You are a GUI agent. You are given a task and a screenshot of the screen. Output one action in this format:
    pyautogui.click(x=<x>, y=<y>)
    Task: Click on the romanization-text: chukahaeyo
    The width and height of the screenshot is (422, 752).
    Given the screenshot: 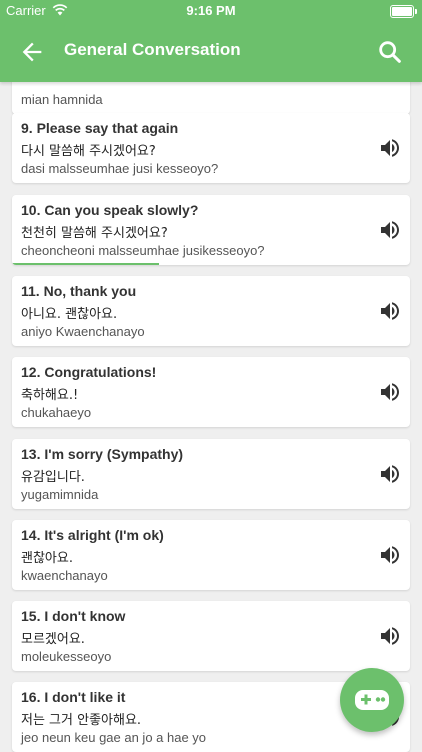 What is the action you would take?
    pyautogui.click(x=56, y=412)
    